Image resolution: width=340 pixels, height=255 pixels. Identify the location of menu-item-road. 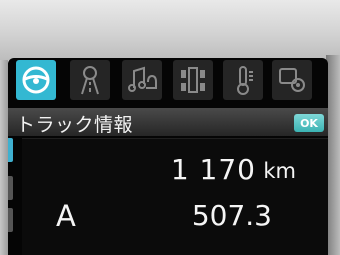
(90, 80).